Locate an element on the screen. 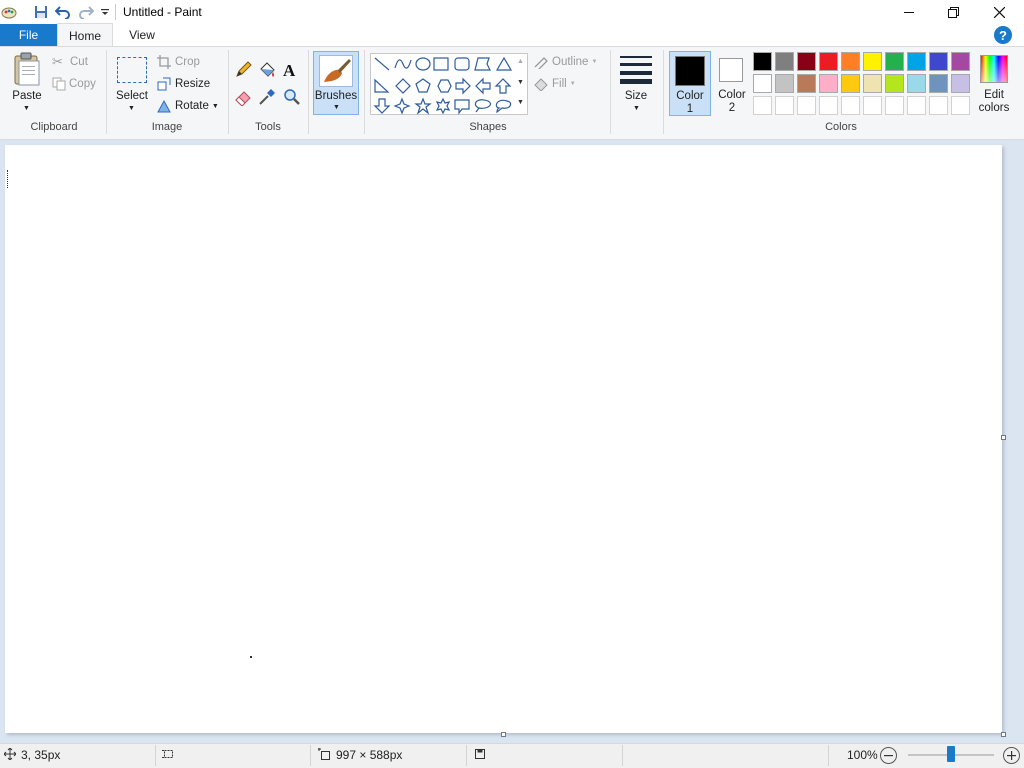 This screenshot has width=1024, height=768. outline-button: Outline ▼ is located at coordinates (569, 62).